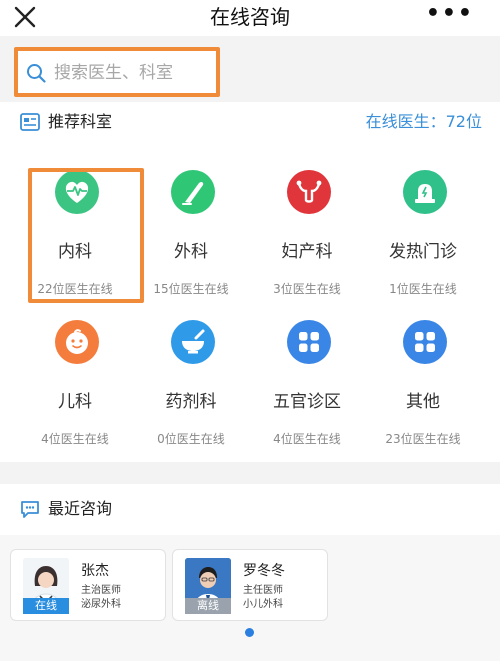 The image size is (500, 661). What do you see at coordinates (264, 571) in the screenshot?
I see `doctor-name: 罗冬冬` at bounding box center [264, 571].